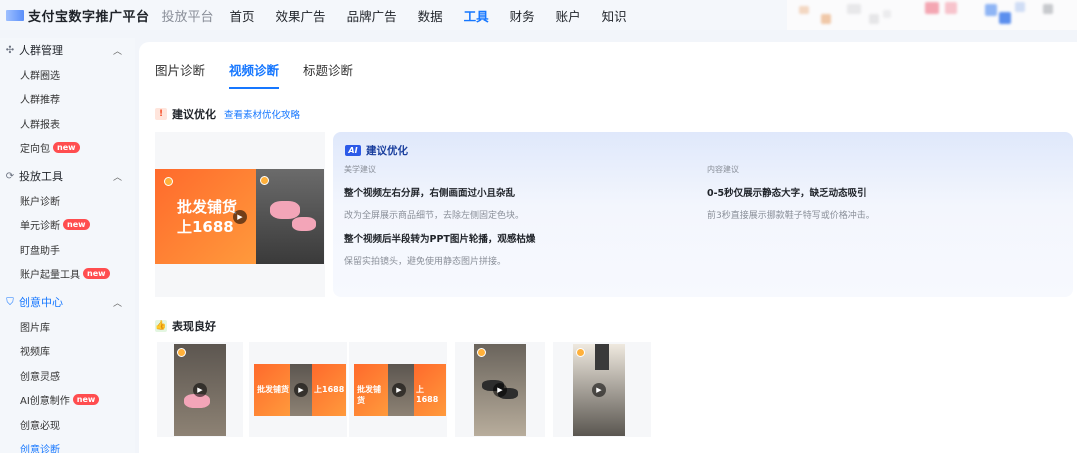  I want to click on sidebar-item-video-library: 视频库, so click(67, 351).